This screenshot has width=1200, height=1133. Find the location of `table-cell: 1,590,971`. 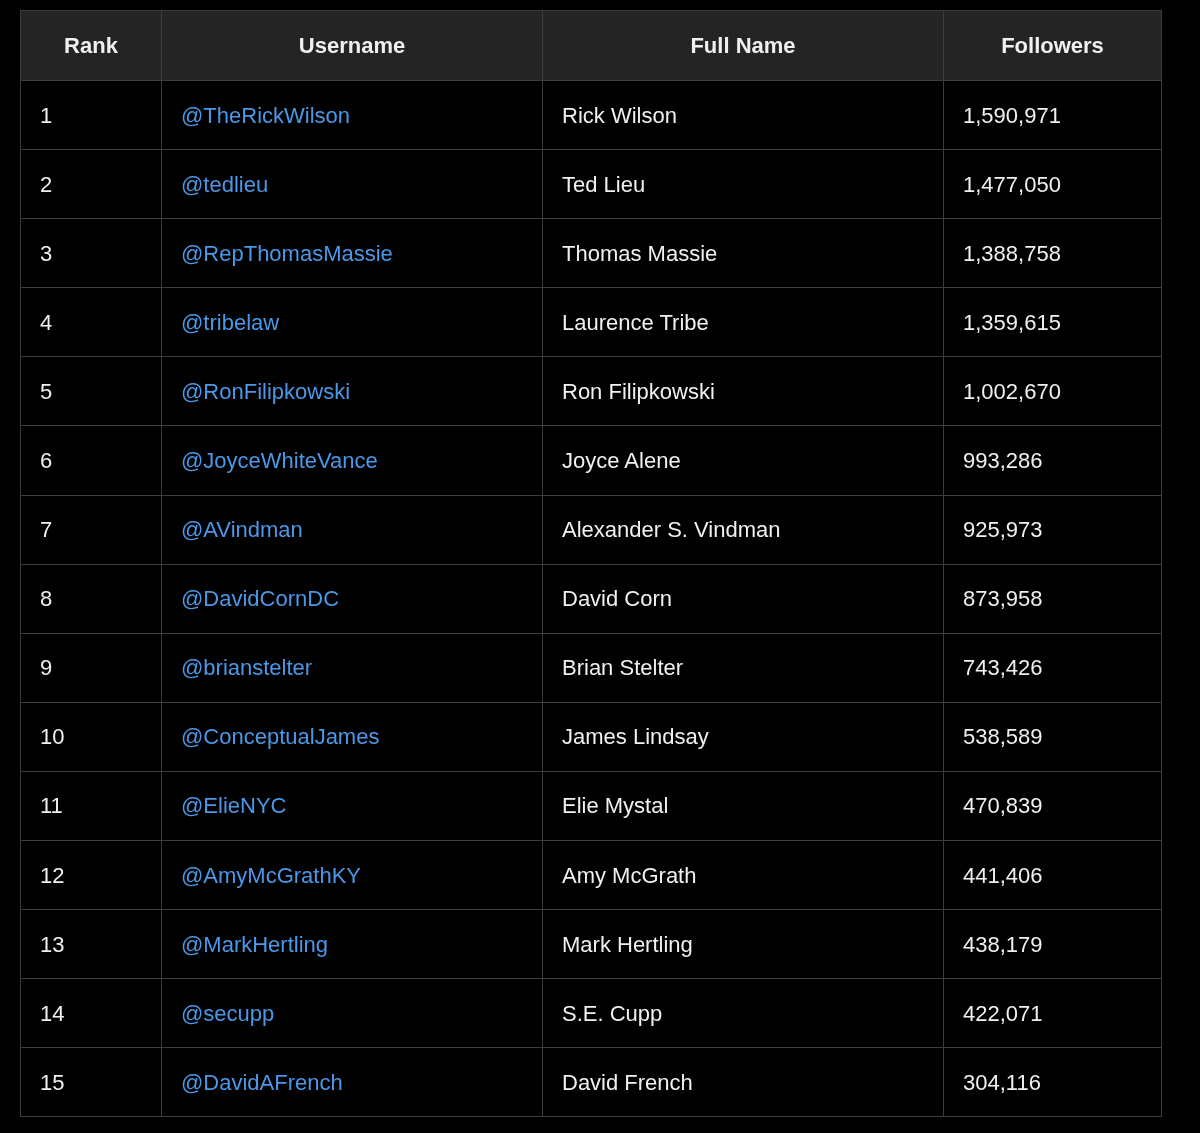

table-cell: 1,590,971 is located at coordinates (1052, 115).